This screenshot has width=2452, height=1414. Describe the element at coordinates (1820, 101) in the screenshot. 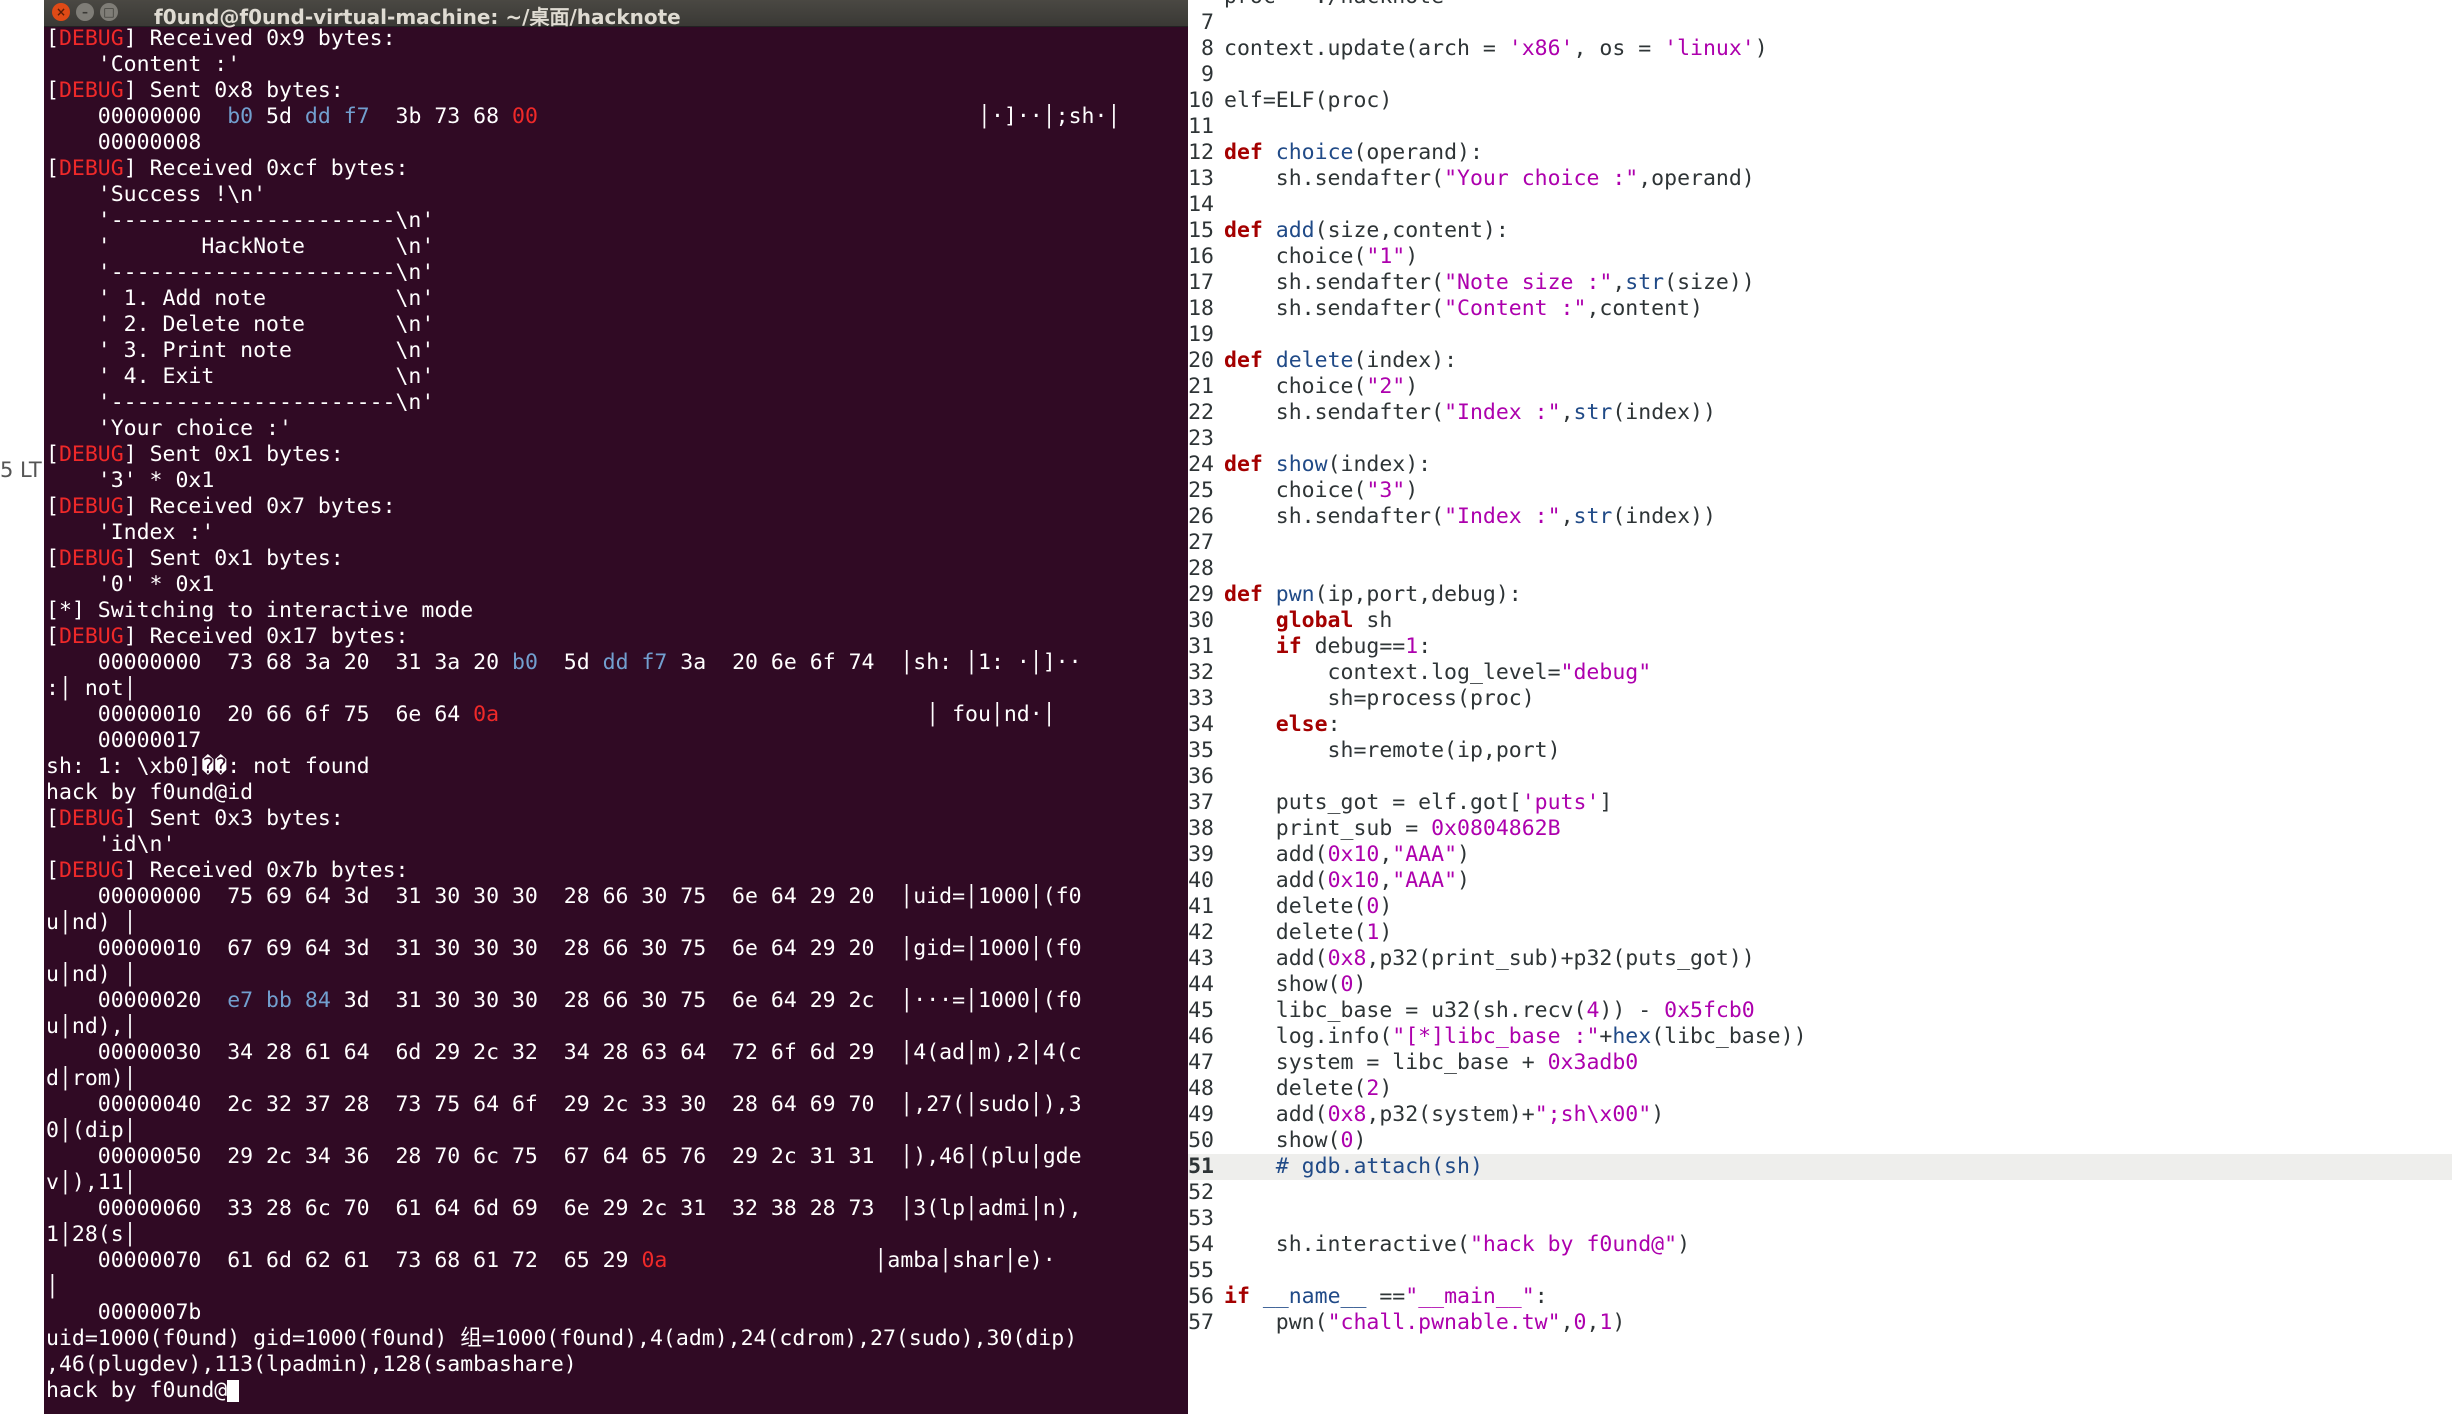

I see `code-line: 10 elf=ELF(proc)` at that location.